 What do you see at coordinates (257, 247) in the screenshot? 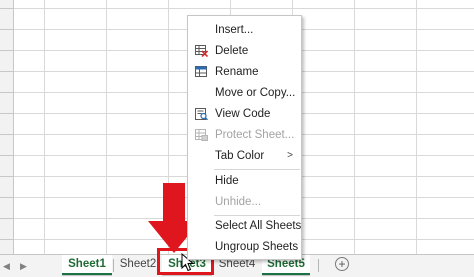
I see `menu-item-label: Ungroup Sheets` at bounding box center [257, 247].